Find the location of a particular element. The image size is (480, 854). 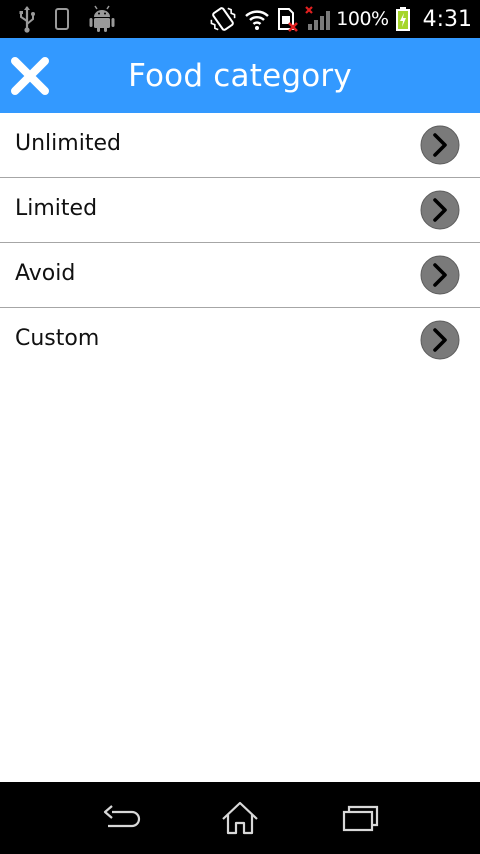

list-item-label: Custom is located at coordinates (57, 338).